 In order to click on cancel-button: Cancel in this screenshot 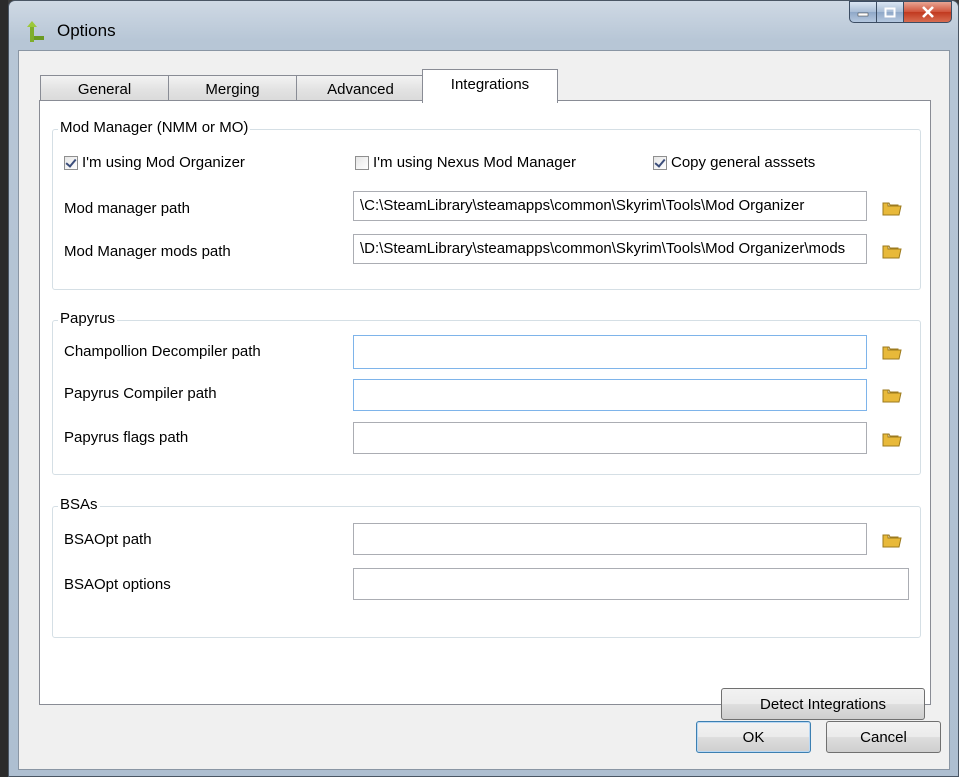, I will do `click(883, 737)`.